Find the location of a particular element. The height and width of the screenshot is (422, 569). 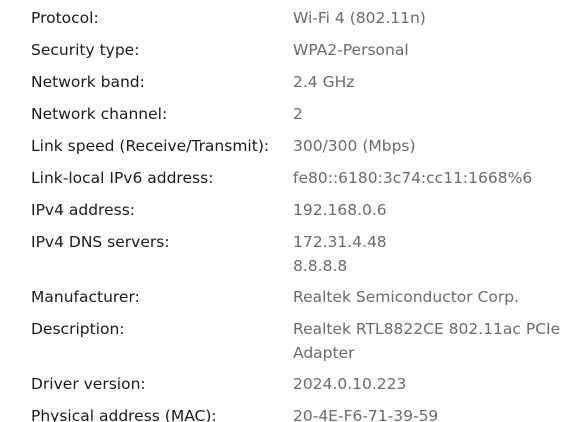

property-value-line: 20-4E-F6-71-39-59 is located at coordinates (429, 413).